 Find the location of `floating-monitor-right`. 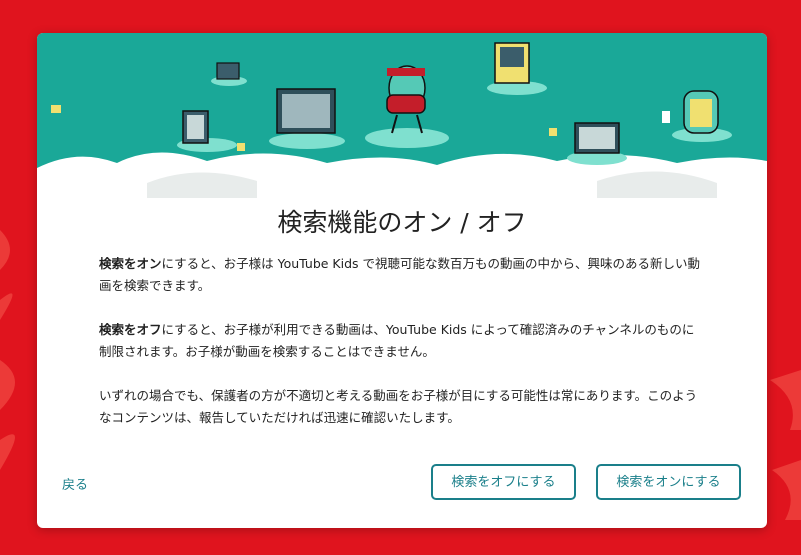

floating-monitor-right is located at coordinates (597, 143).